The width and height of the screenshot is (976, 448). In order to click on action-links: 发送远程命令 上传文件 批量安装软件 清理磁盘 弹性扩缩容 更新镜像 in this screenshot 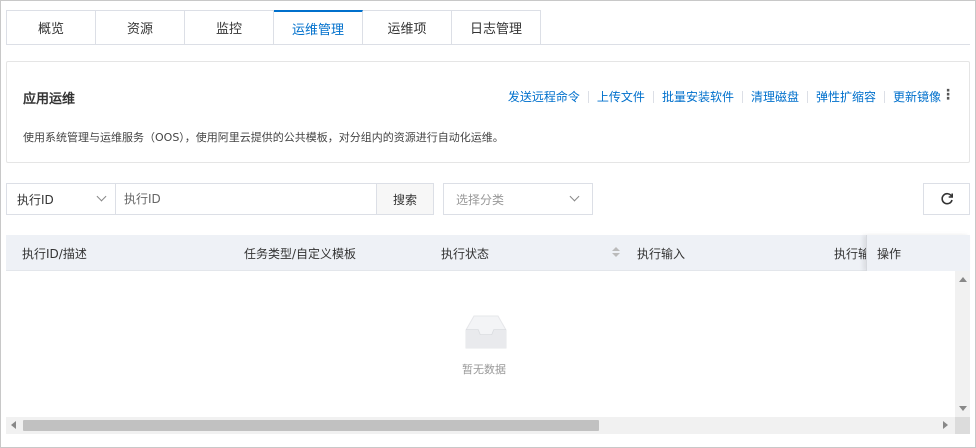, I will do `click(724, 96)`.